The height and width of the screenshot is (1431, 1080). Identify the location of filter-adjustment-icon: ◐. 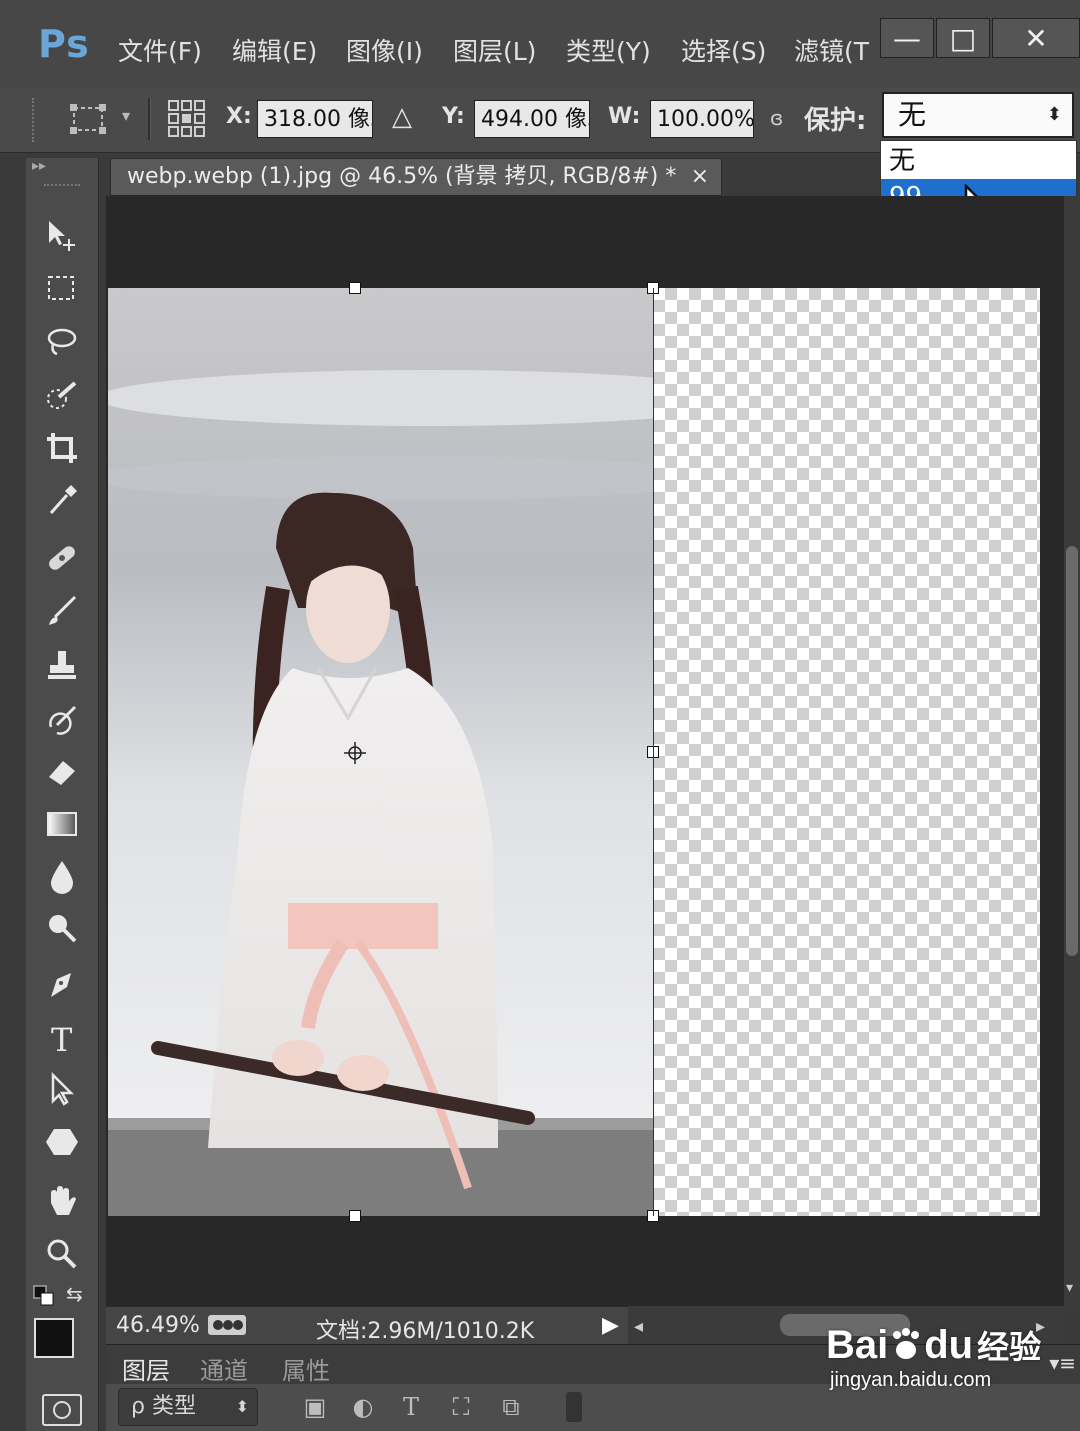
(363, 1407).